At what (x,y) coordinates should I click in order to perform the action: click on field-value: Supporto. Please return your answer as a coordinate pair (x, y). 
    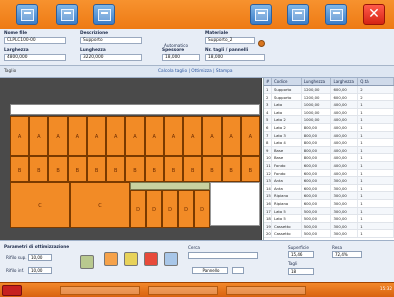
    Looking at the image, I should click on (111, 40).